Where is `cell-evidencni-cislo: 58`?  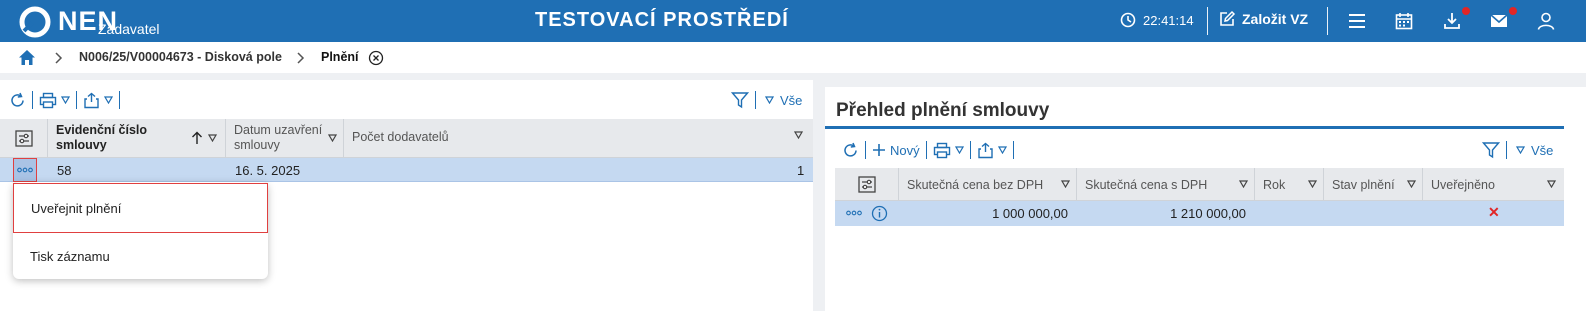
cell-evidencni-cislo: 58 is located at coordinates (64, 170).